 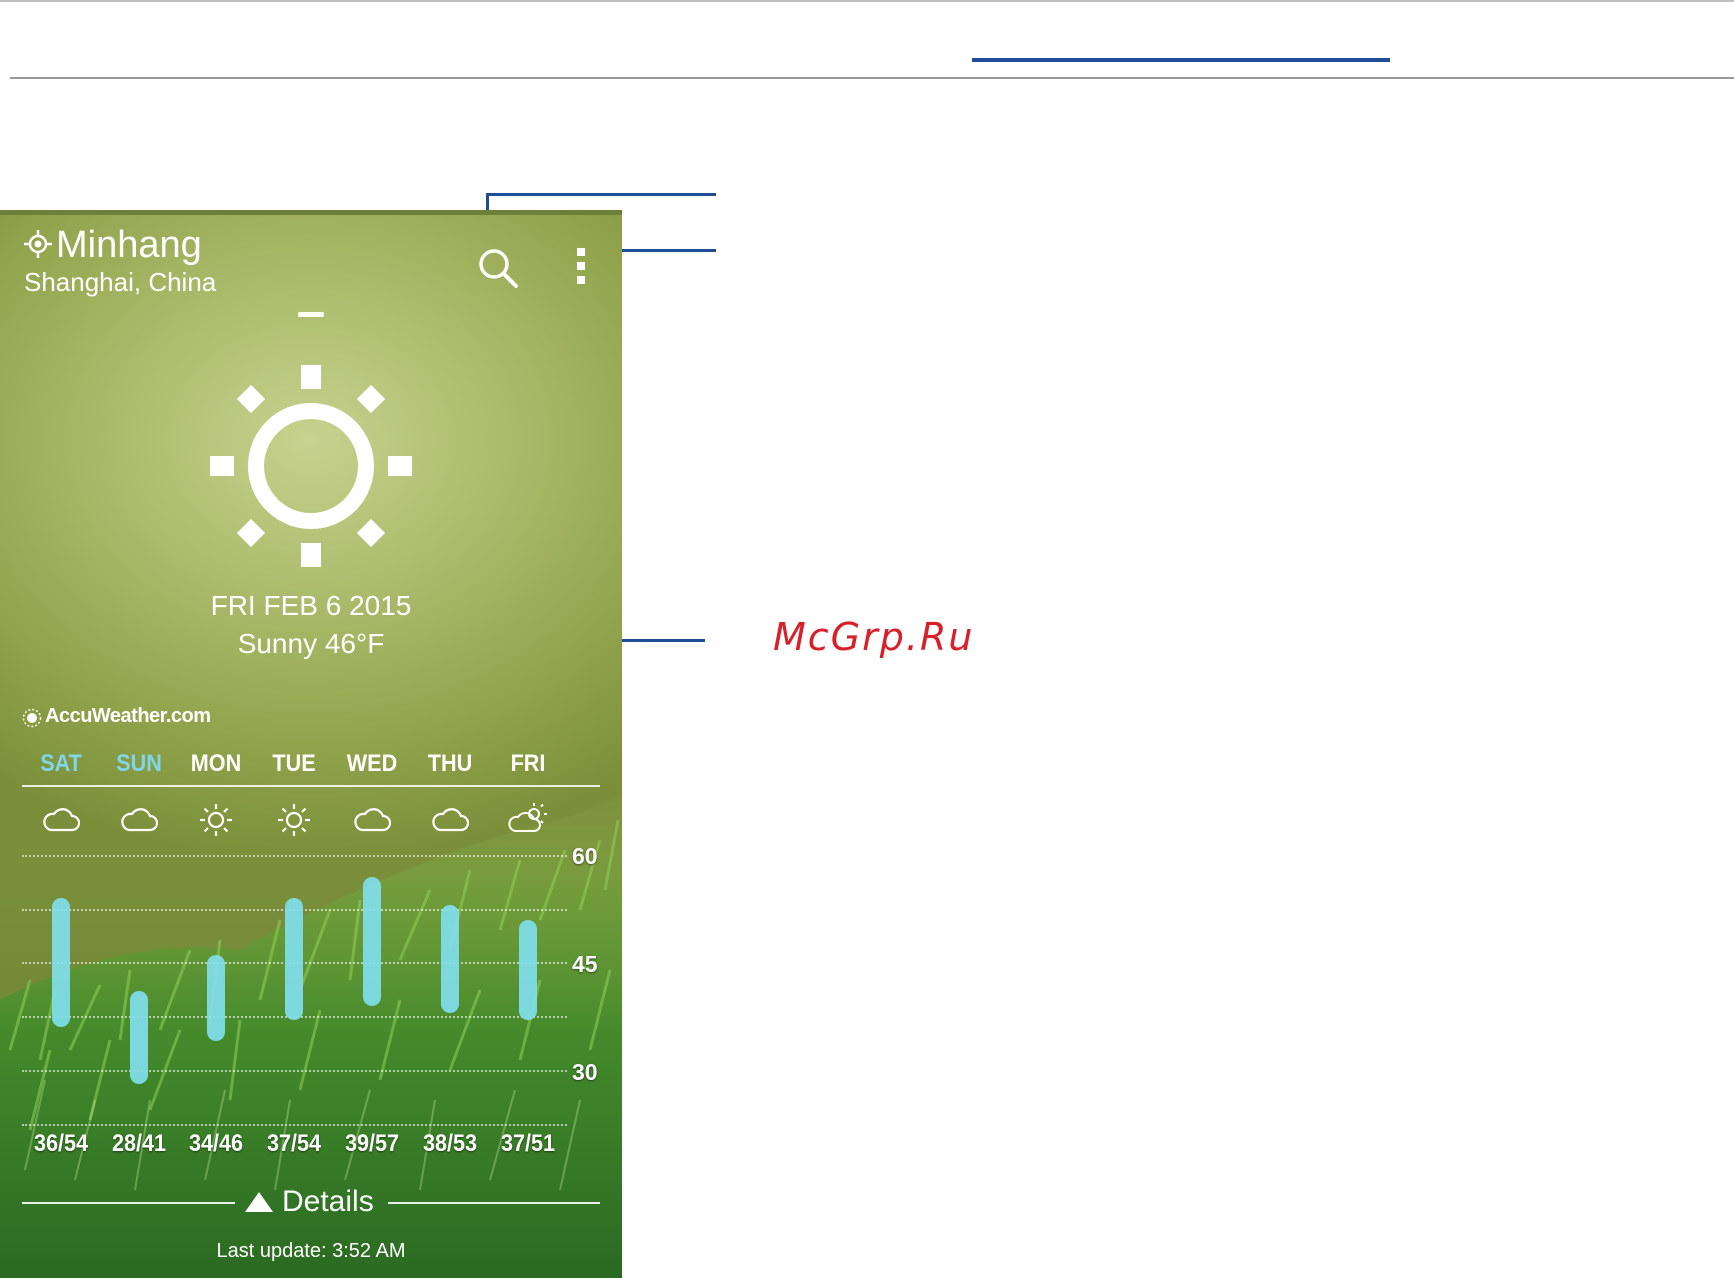 What do you see at coordinates (139, 1038) in the screenshot?
I see `temp-range-bar-sun` at bounding box center [139, 1038].